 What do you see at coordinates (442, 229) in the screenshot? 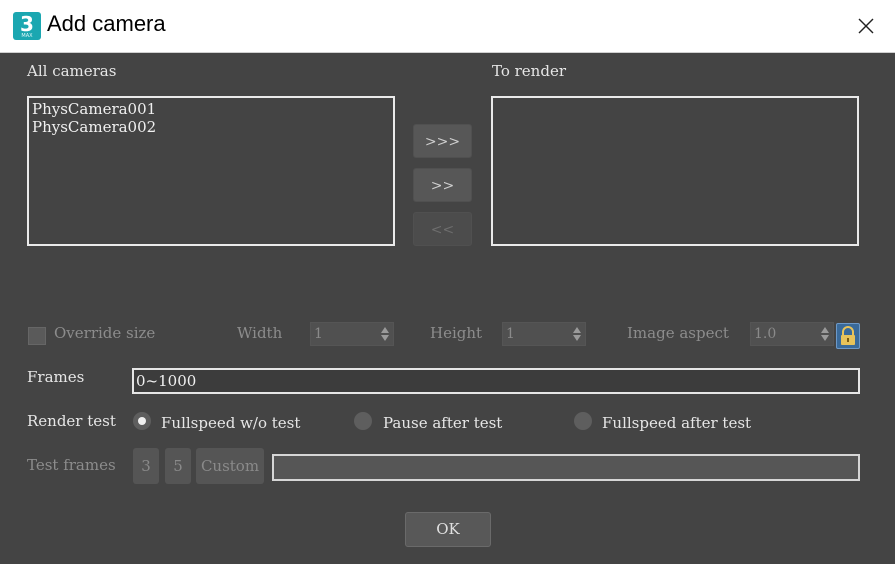
I see `remove-selected-button: <<` at bounding box center [442, 229].